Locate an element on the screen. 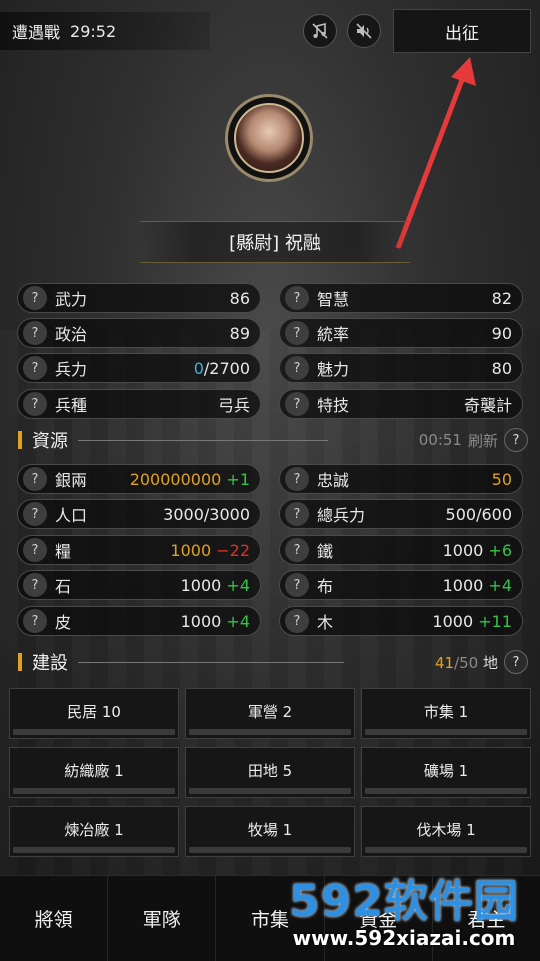 Image resolution: width=540 pixels, height=961 pixels. portrait-icon is located at coordinates (269, 138).